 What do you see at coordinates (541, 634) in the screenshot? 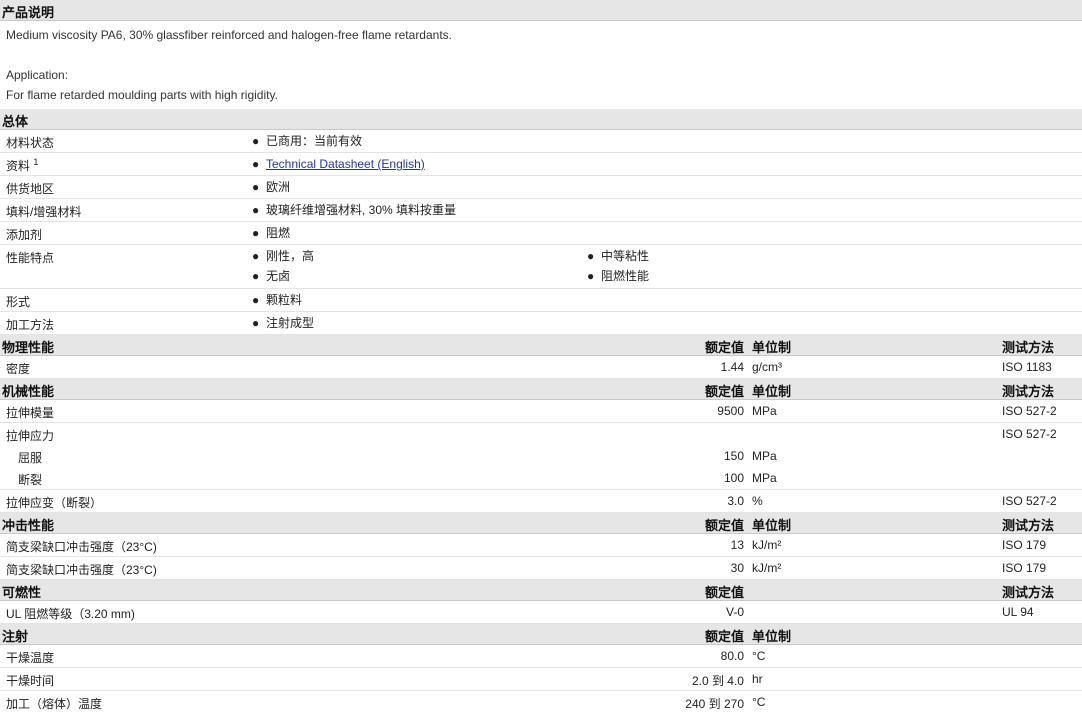
I see `section-header-injection: 注射 额定值 单位制` at bounding box center [541, 634].